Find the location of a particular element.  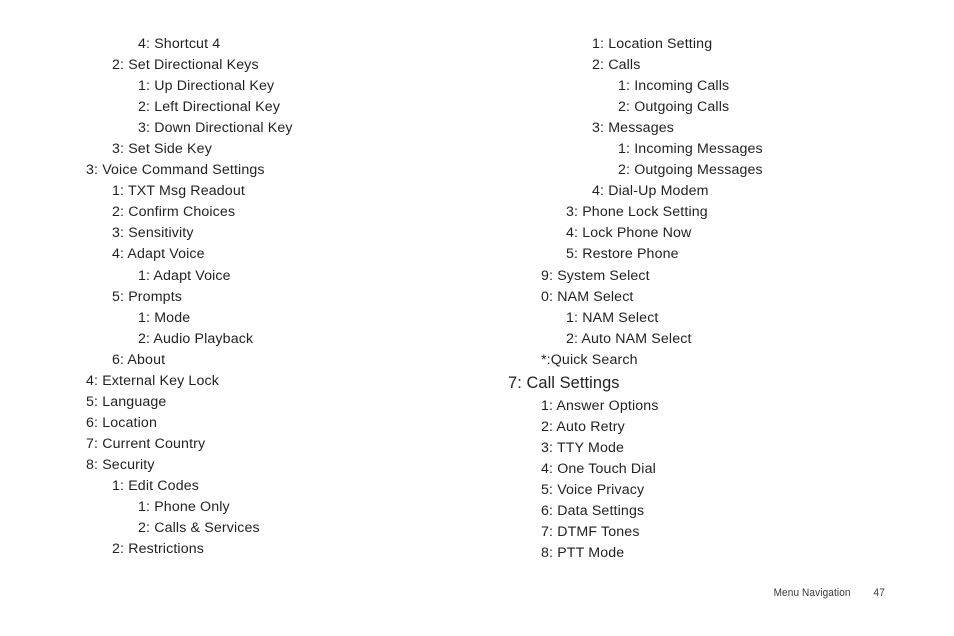

menu-tree-item: 2: Set Directional Keys is located at coordinates (185, 65).